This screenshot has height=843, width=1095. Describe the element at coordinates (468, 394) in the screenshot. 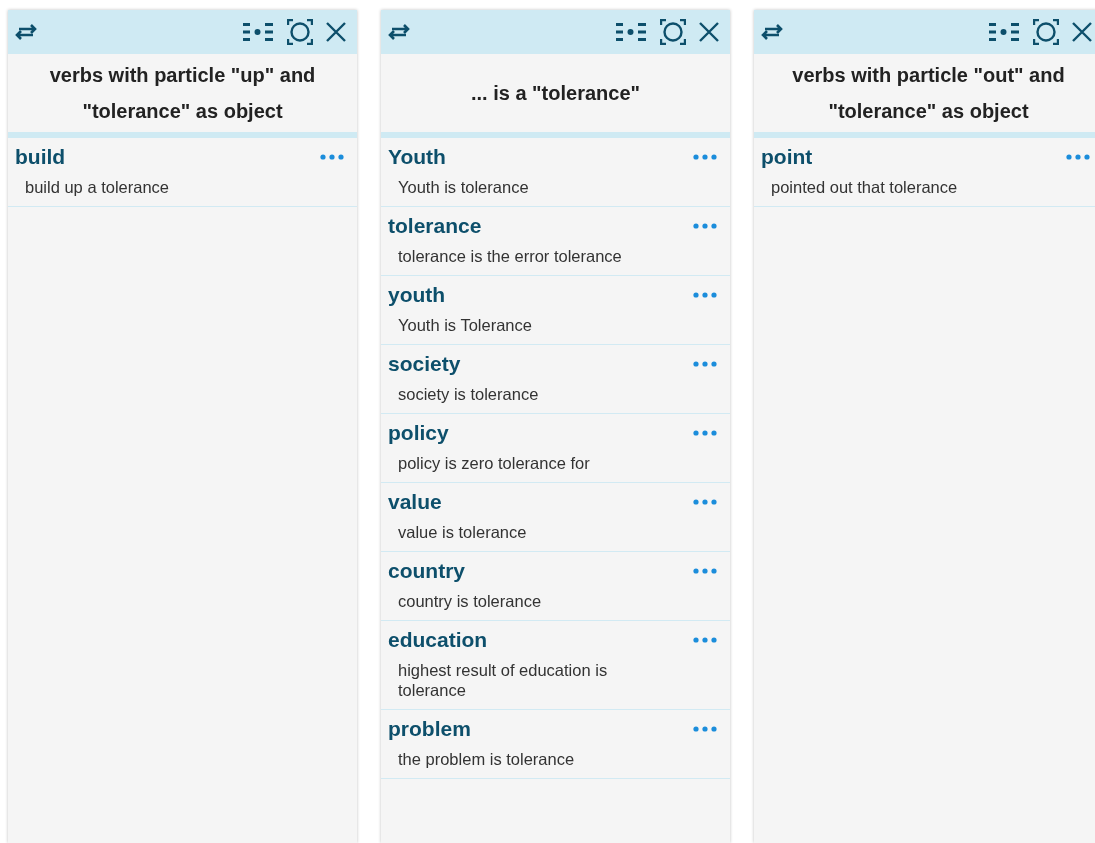

I see `example-text: society is tolerance` at that location.